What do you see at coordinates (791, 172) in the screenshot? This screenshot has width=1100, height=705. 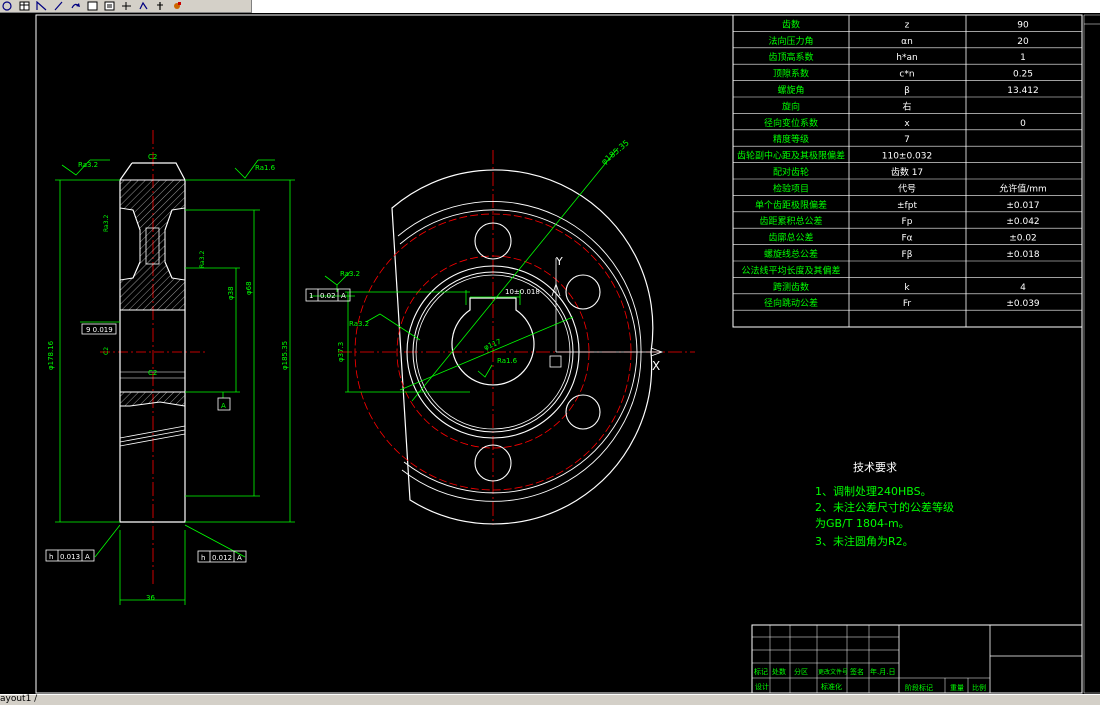 I see `param-name: 配对齿轮` at bounding box center [791, 172].